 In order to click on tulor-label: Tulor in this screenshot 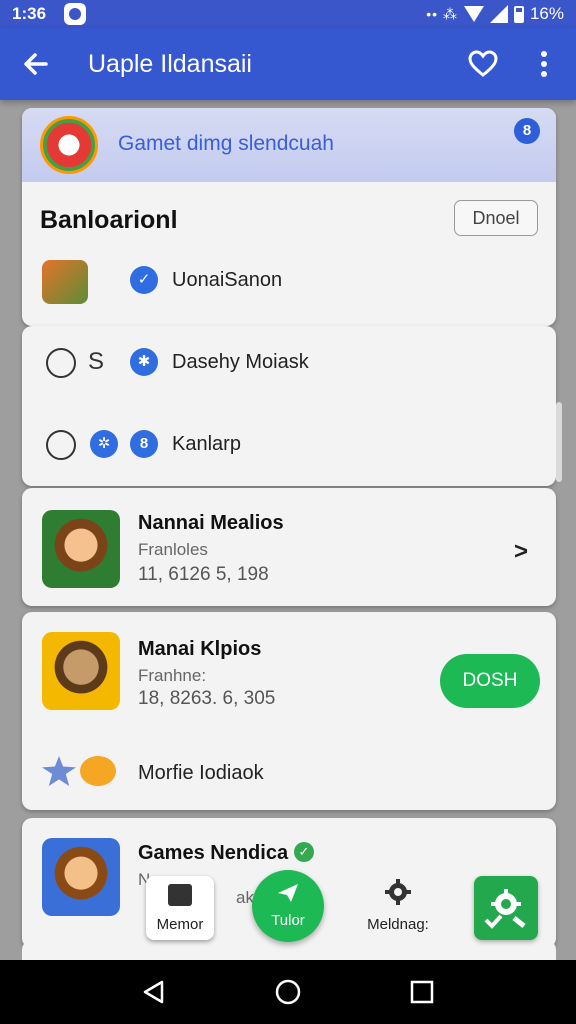, I will do `click(288, 920)`.